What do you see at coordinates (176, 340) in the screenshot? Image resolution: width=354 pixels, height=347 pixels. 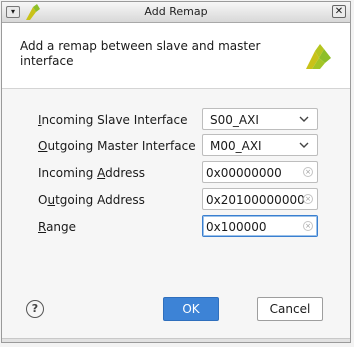 I see `bottom-edge` at bounding box center [176, 340].